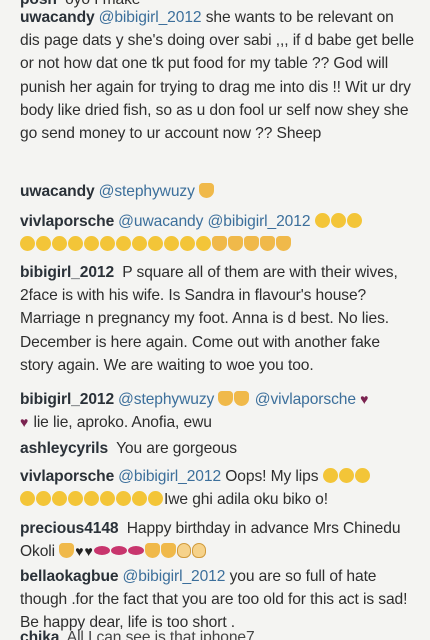 This screenshot has width=430, height=640. I want to click on comment-item: uwacandy @stephywuzy, so click(218, 191).